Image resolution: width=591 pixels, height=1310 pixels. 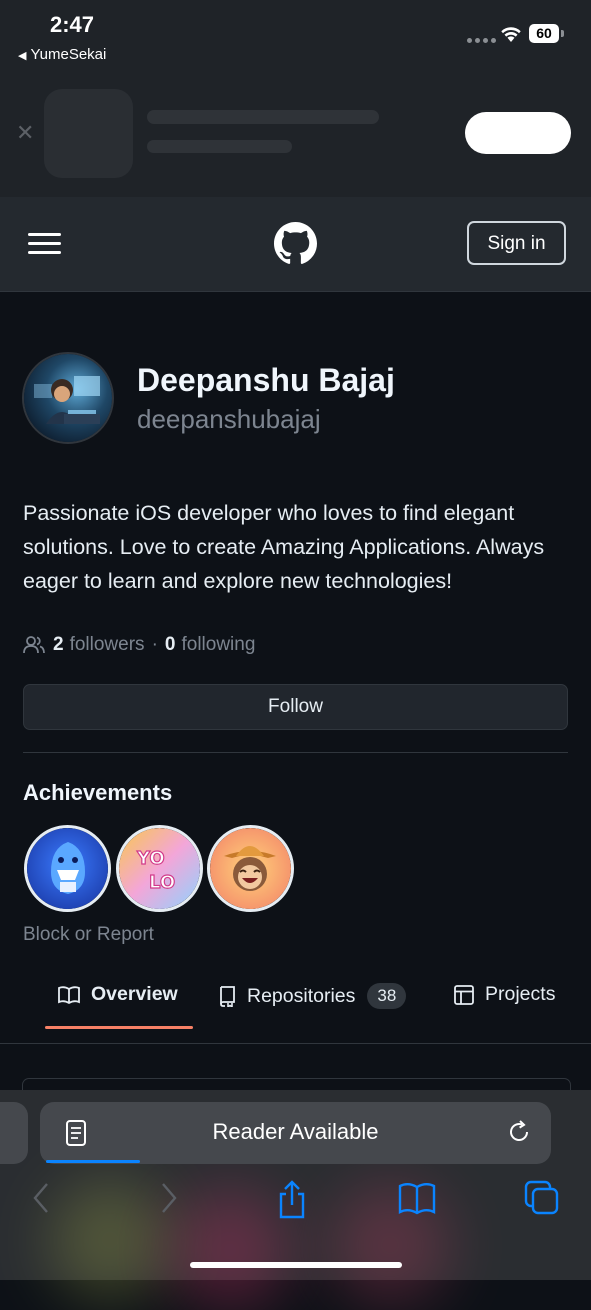 What do you see at coordinates (542, 1199) in the screenshot?
I see `tabs-icon` at bounding box center [542, 1199].